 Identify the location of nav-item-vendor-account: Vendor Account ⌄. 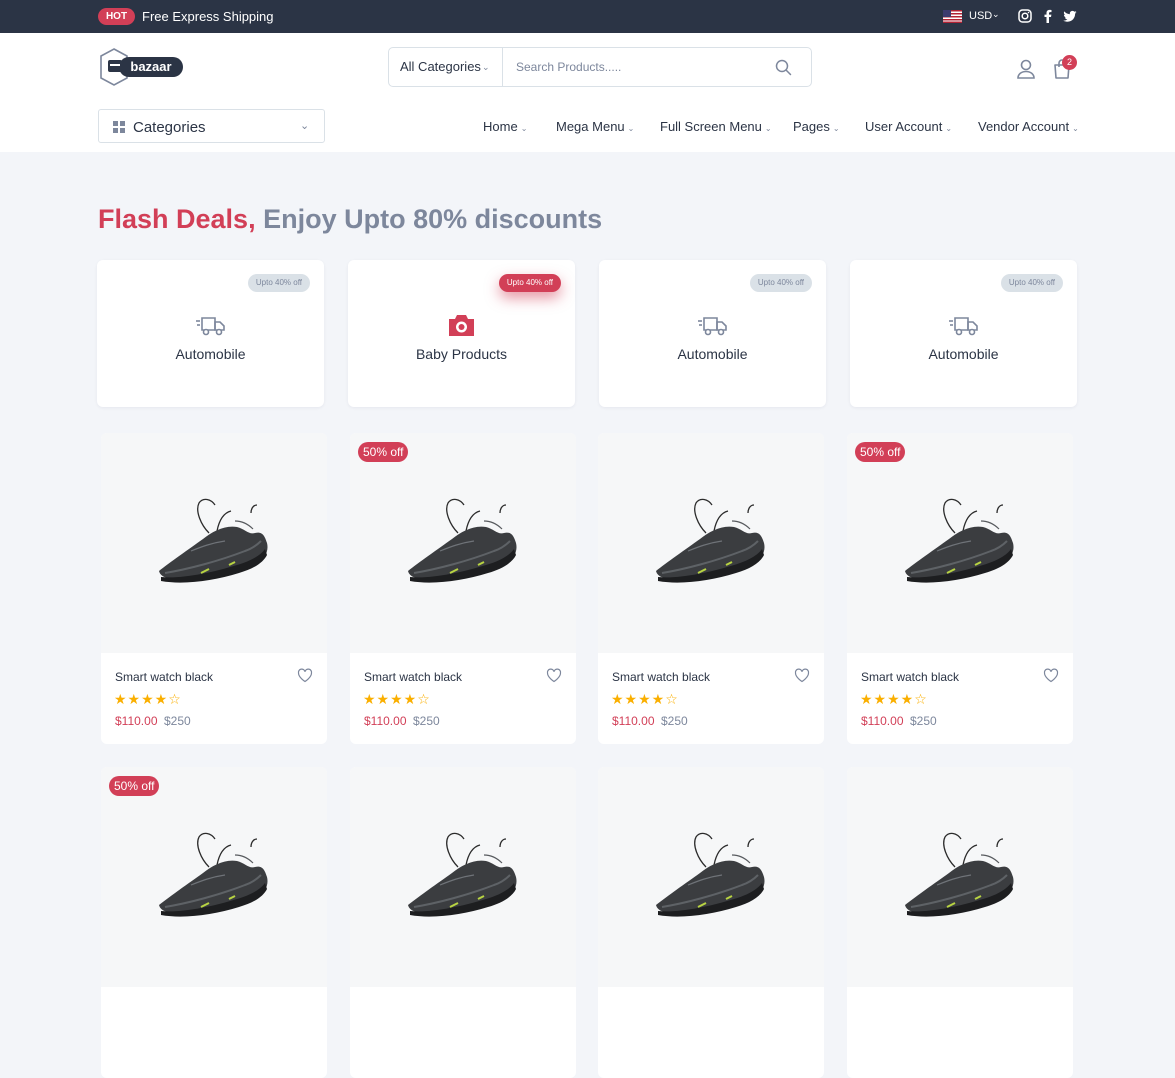
(1028, 126).